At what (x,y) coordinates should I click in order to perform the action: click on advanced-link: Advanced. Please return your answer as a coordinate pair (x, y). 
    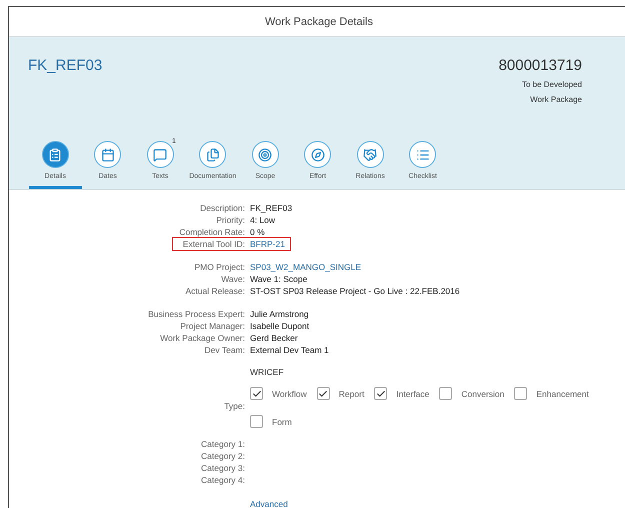
    Looking at the image, I should click on (437, 503).